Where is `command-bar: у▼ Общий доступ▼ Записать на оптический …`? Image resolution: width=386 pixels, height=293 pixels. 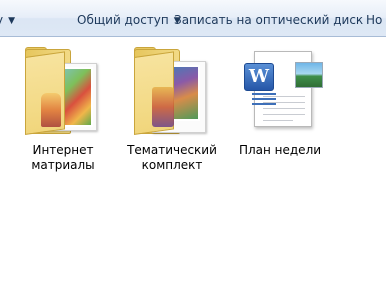
command-bar: у▼ Общий доступ▼ Записать на оптический … is located at coordinates (193, 18).